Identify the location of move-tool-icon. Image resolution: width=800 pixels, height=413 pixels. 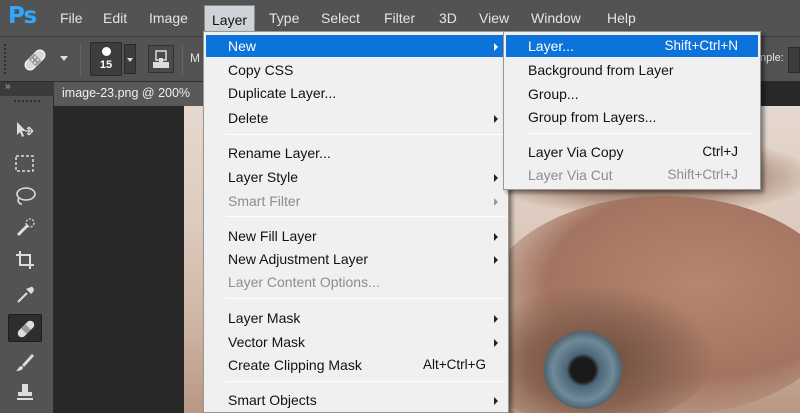
(25, 130).